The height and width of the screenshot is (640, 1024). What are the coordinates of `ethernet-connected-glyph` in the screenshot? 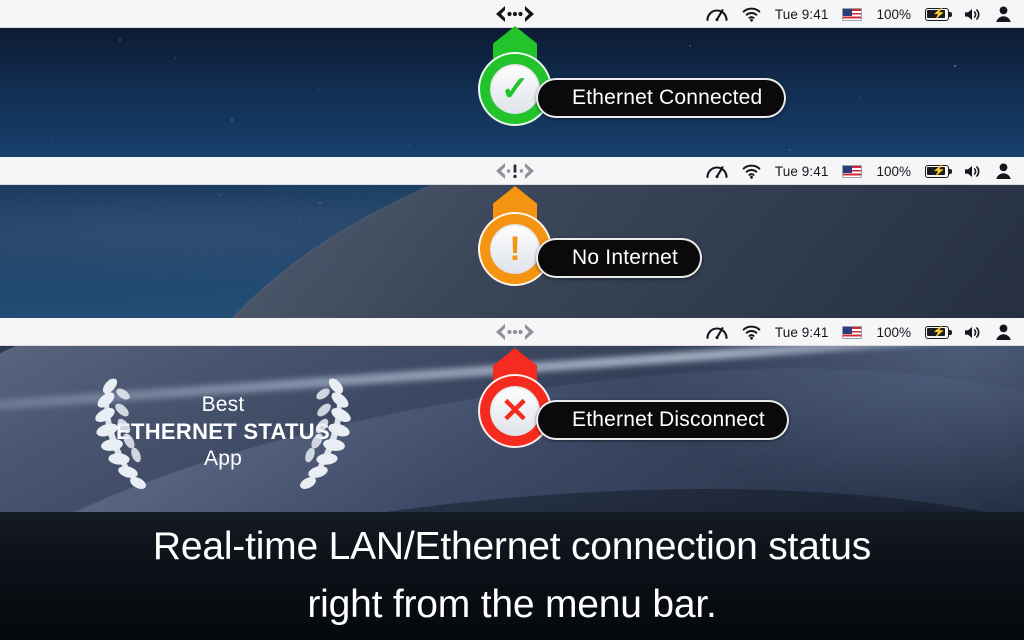 It's located at (515, 13).